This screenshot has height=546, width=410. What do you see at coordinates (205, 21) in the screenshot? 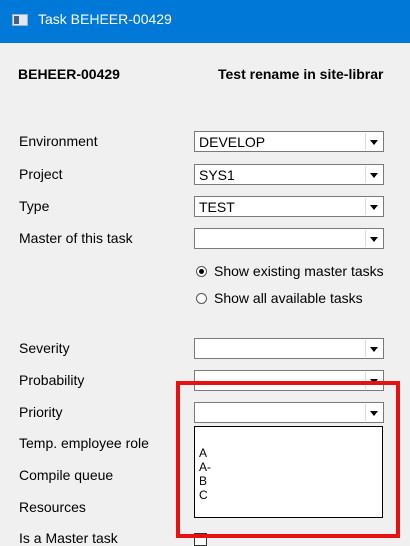
I see `title-bar: Task BEHEER-00429` at bounding box center [205, 21].